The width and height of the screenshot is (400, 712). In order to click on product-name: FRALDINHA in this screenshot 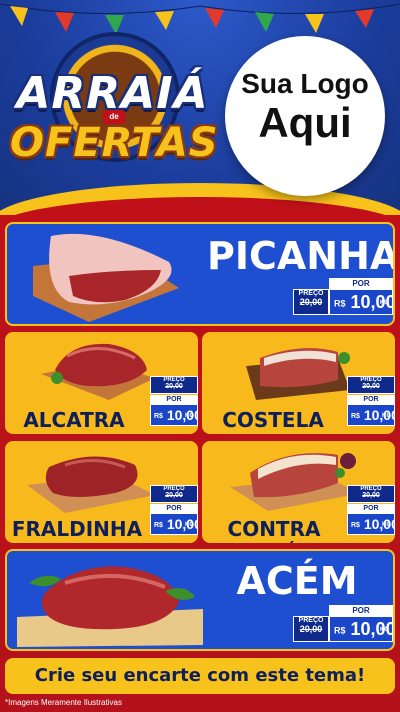, I will do `click(77, 529)`.